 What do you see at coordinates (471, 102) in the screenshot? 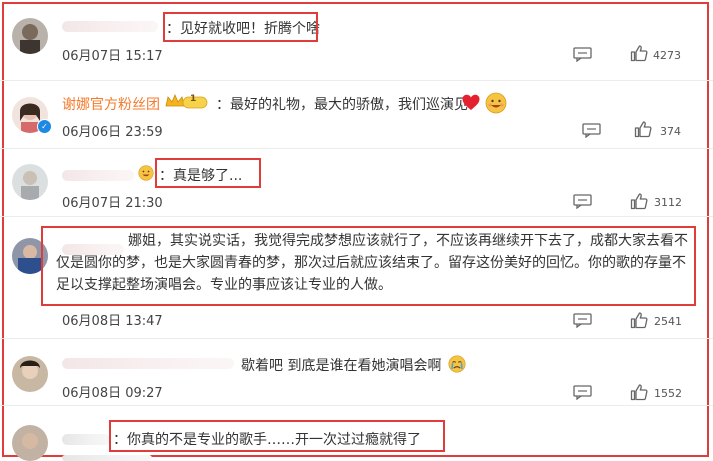
I see `red-heart-emoji` at bounding box center [471, 102].